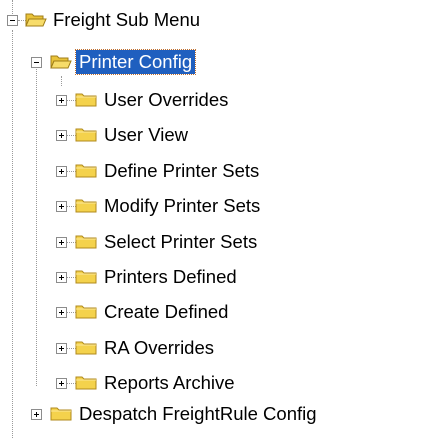 The image size is (428, 438). I want to click on tree-node: RA Overrides, so click(190, 348).